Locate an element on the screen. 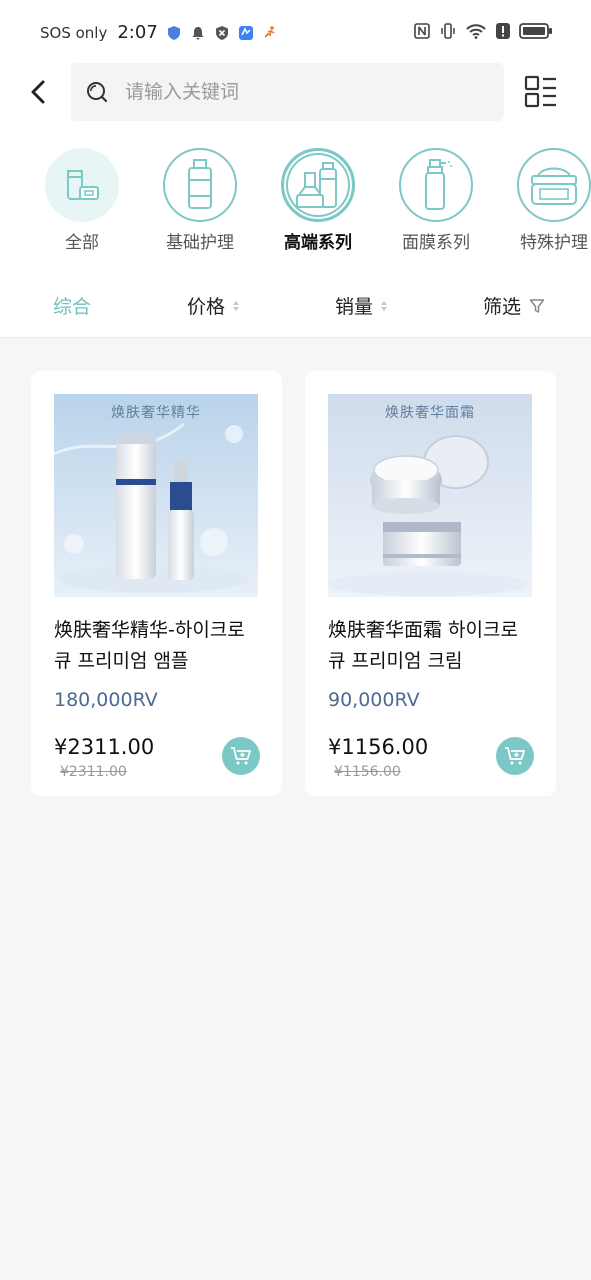 The height and width of the screenshot is (1280, 591). bell-icon is located at coordinates (198, 33).